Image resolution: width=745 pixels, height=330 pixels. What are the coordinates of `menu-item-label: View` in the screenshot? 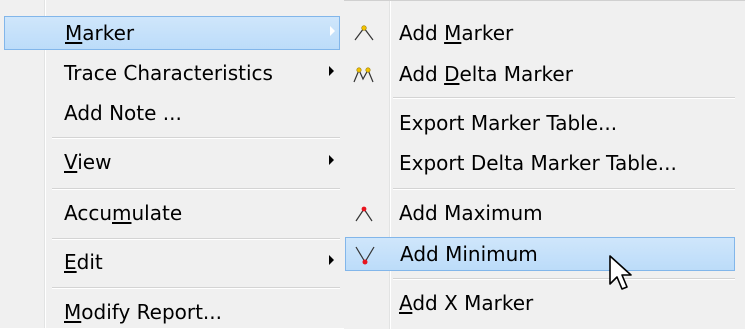 It's located at (88, 162).